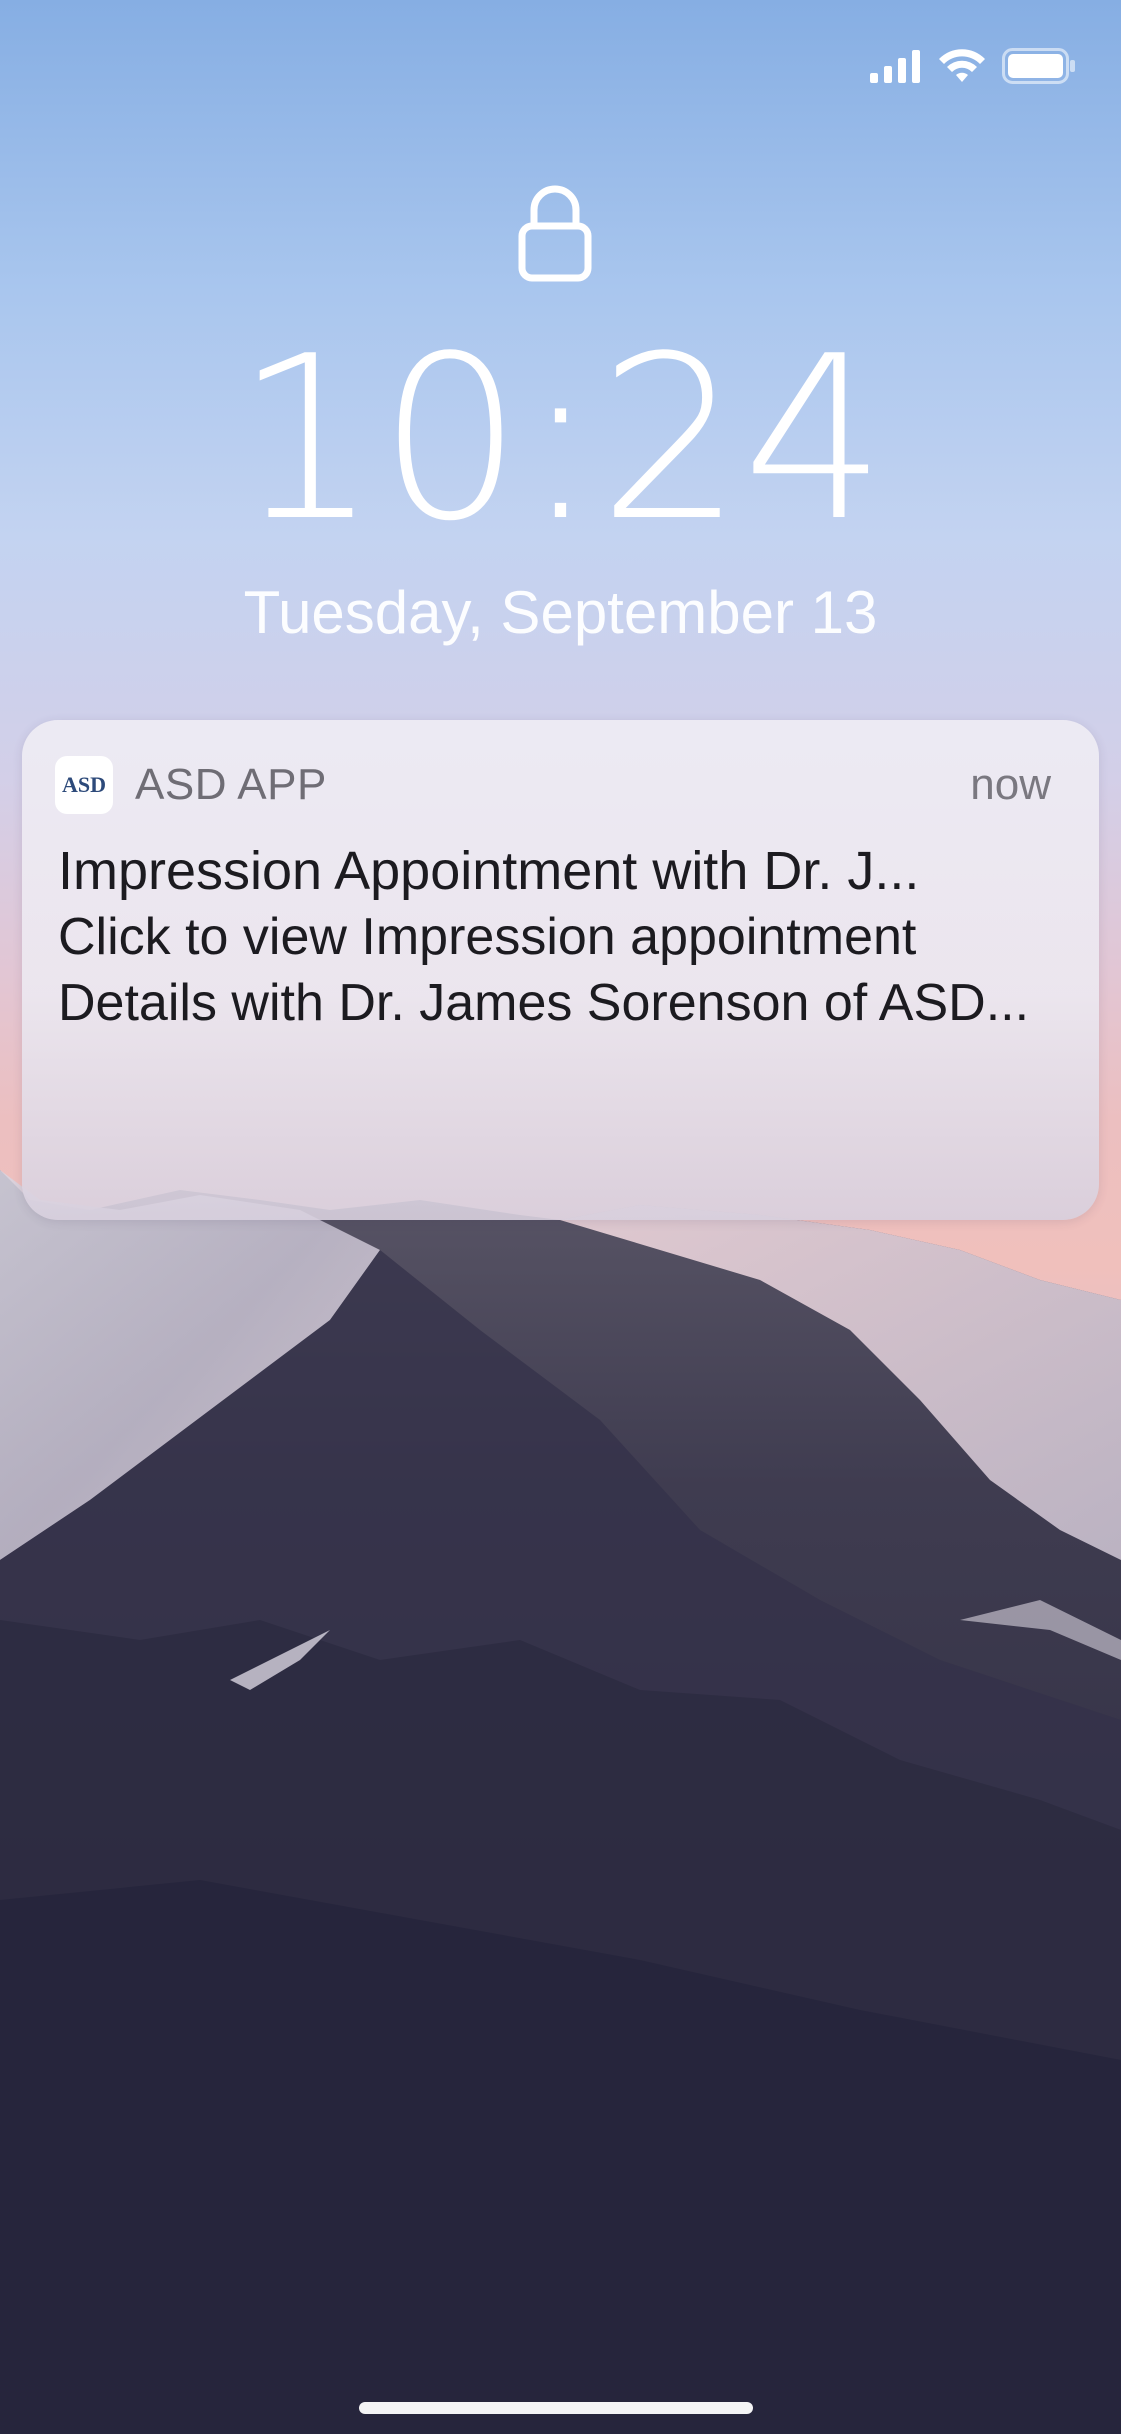  Describe the element at coordinates (560, 439) in the screenshot. I see `lock-screen-time: 10:24` at that location.